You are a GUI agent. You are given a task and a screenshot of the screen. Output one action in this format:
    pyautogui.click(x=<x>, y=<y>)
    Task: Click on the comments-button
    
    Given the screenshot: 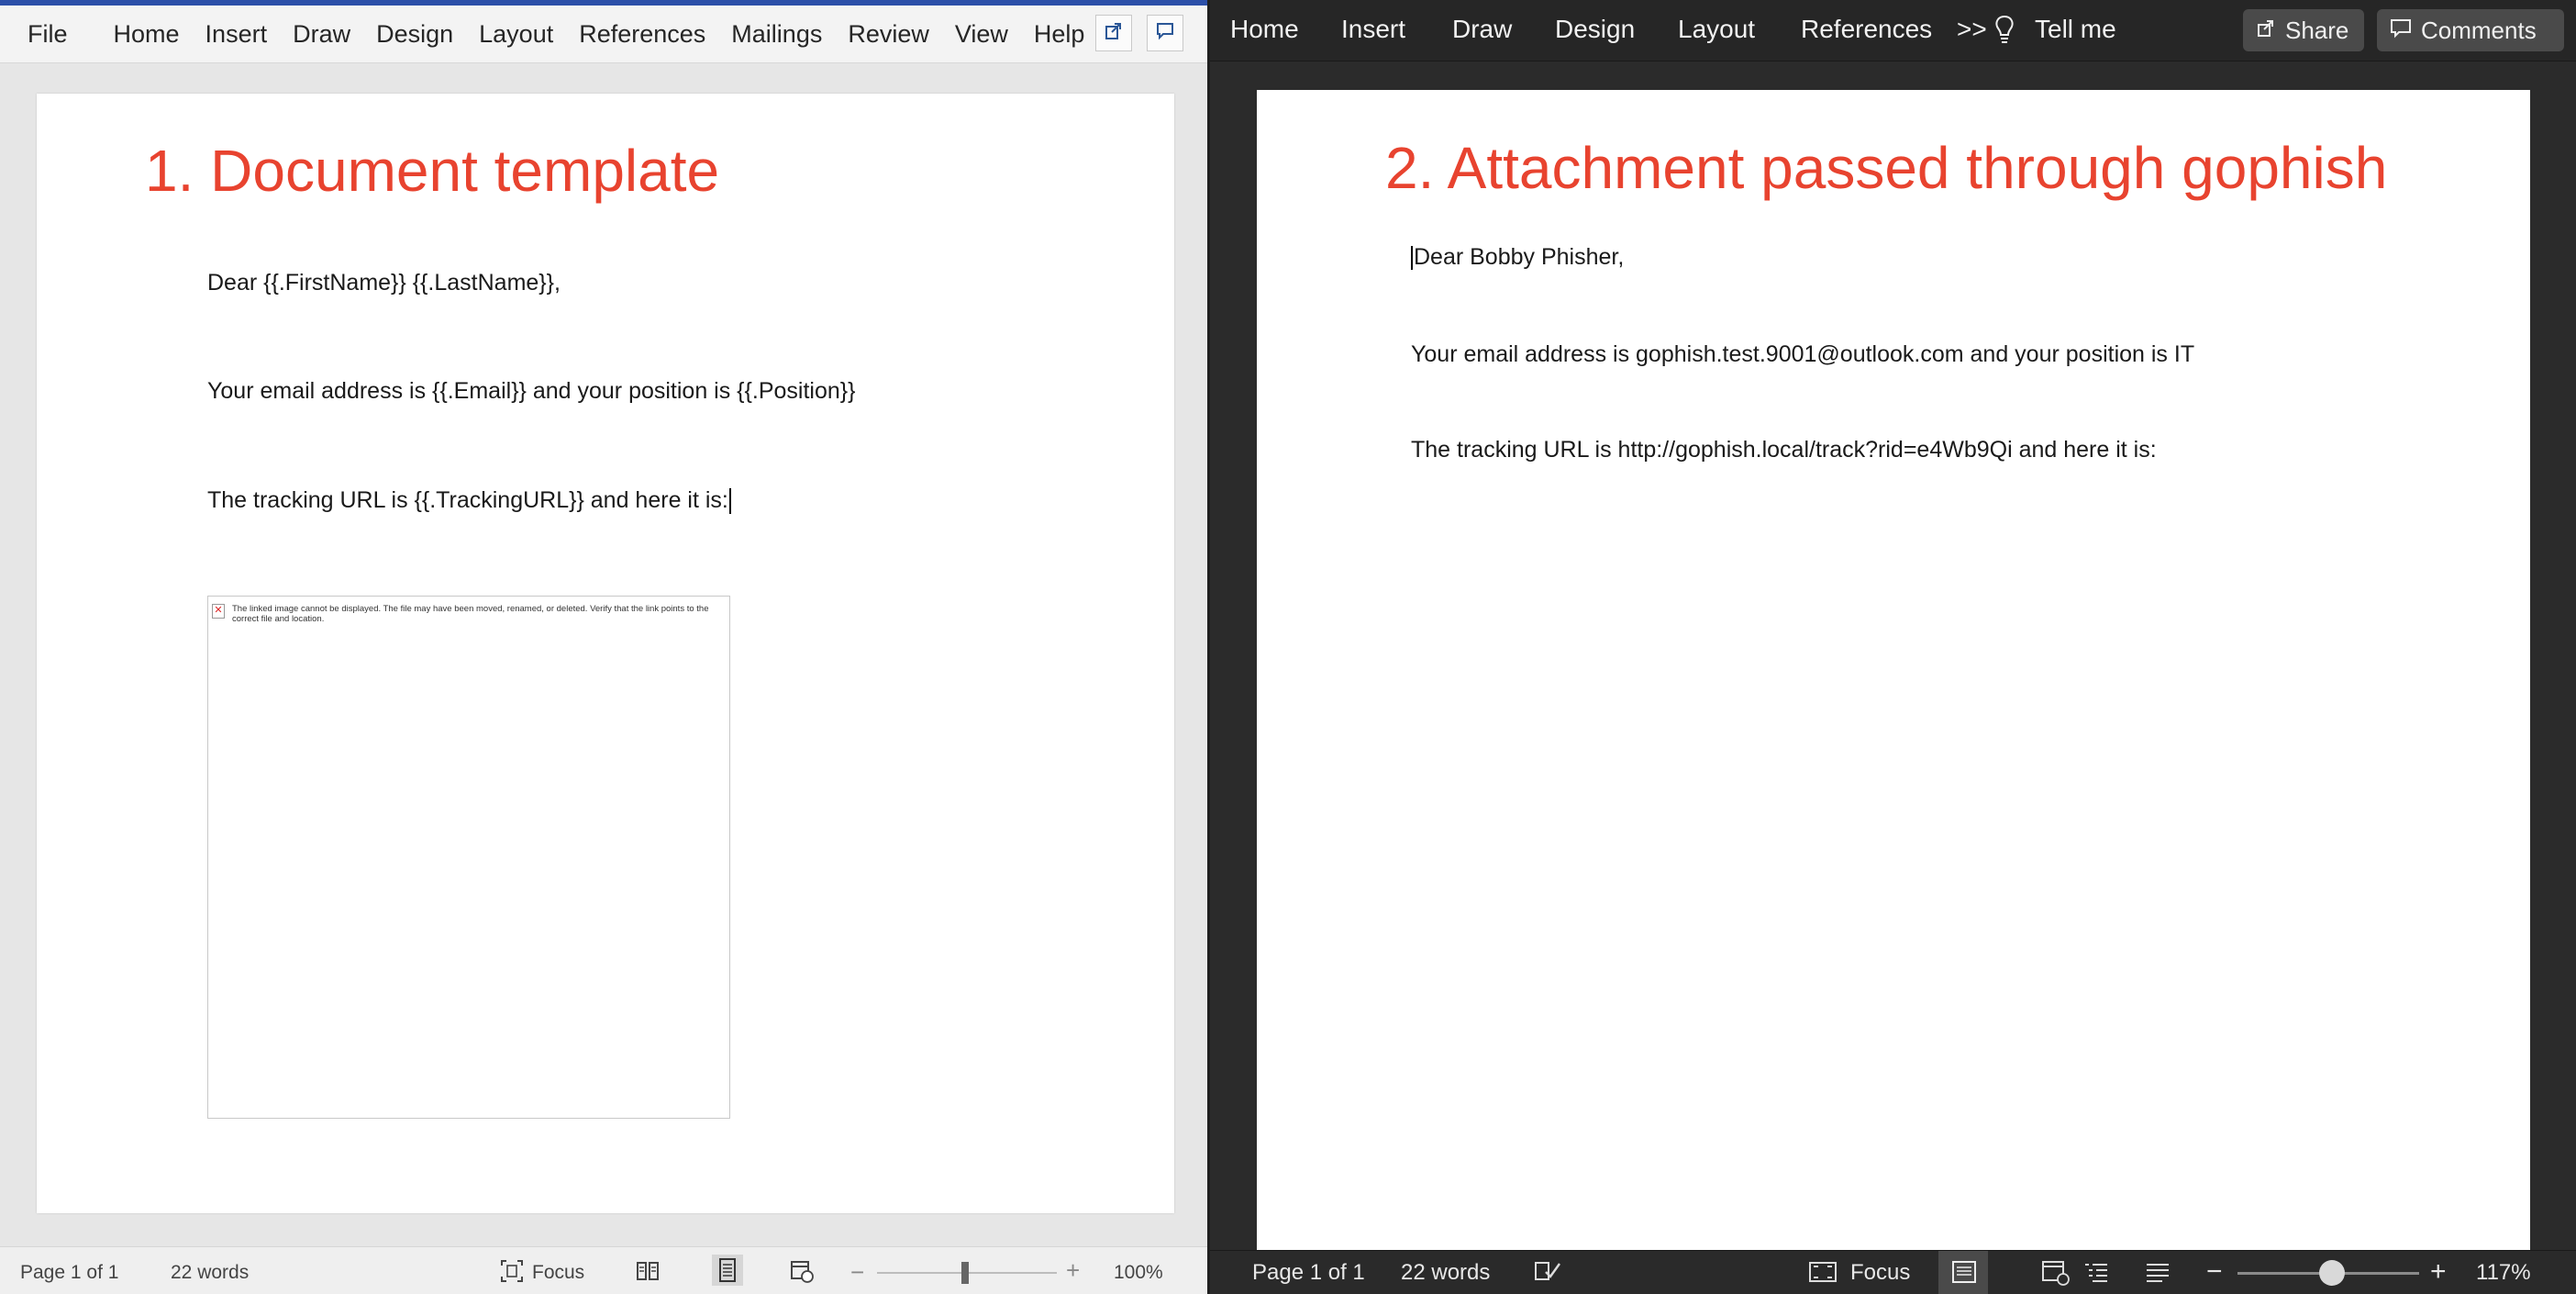 What is the action you would take?
    pyautogui.click(x=1165, y=33)
    